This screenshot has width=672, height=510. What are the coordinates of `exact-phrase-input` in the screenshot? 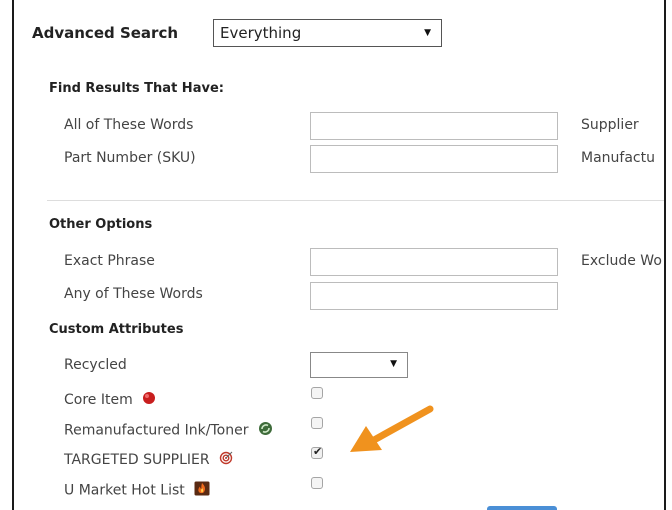 It's located at (434, 262).